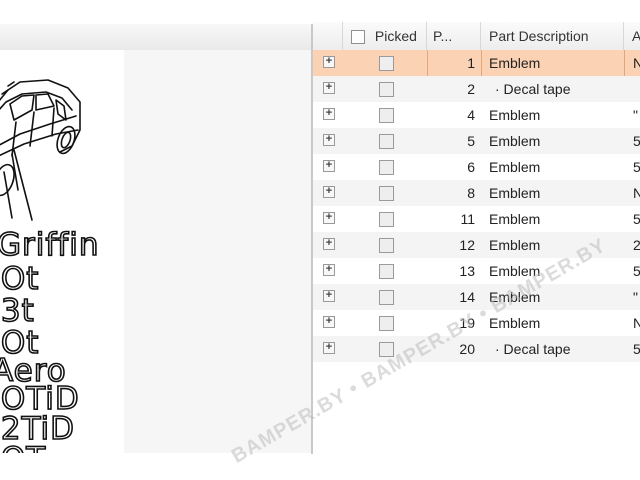  I want to click on select-all-checkbox, so click(358, 37).